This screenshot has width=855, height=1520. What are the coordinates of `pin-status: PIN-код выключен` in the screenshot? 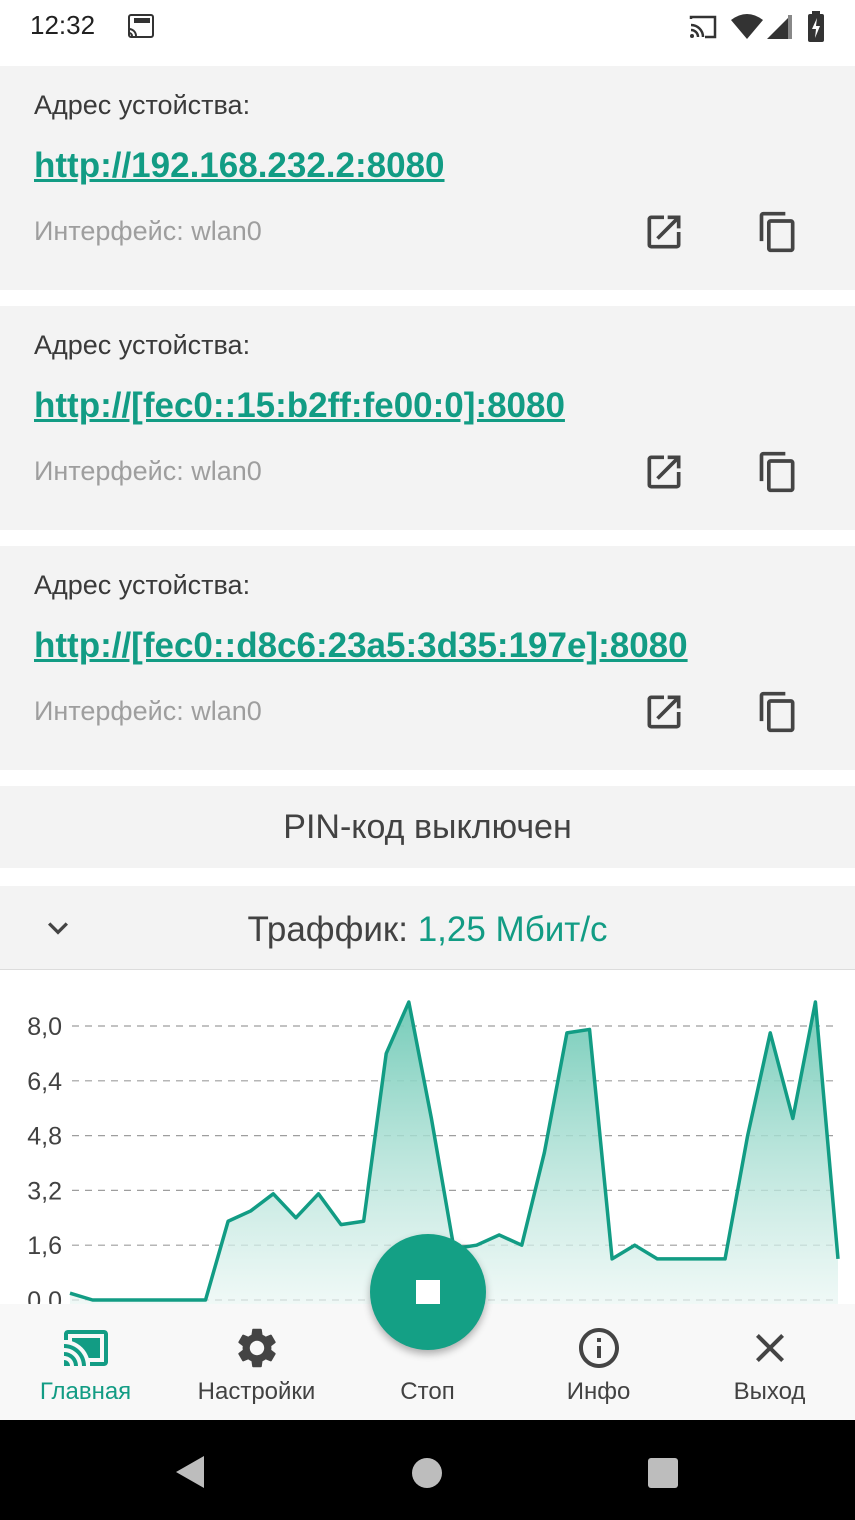 It's located at (427, 827).